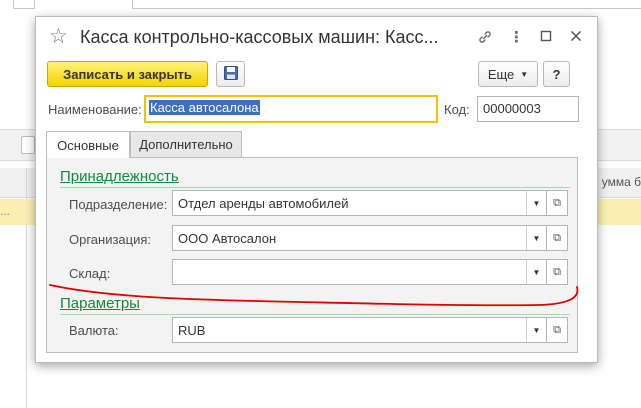 This screenshot has width=641, height=408. Describe the element at coordinates (90, 273) in the screenshot. I see `warehouse-label: Склад:` at that location.